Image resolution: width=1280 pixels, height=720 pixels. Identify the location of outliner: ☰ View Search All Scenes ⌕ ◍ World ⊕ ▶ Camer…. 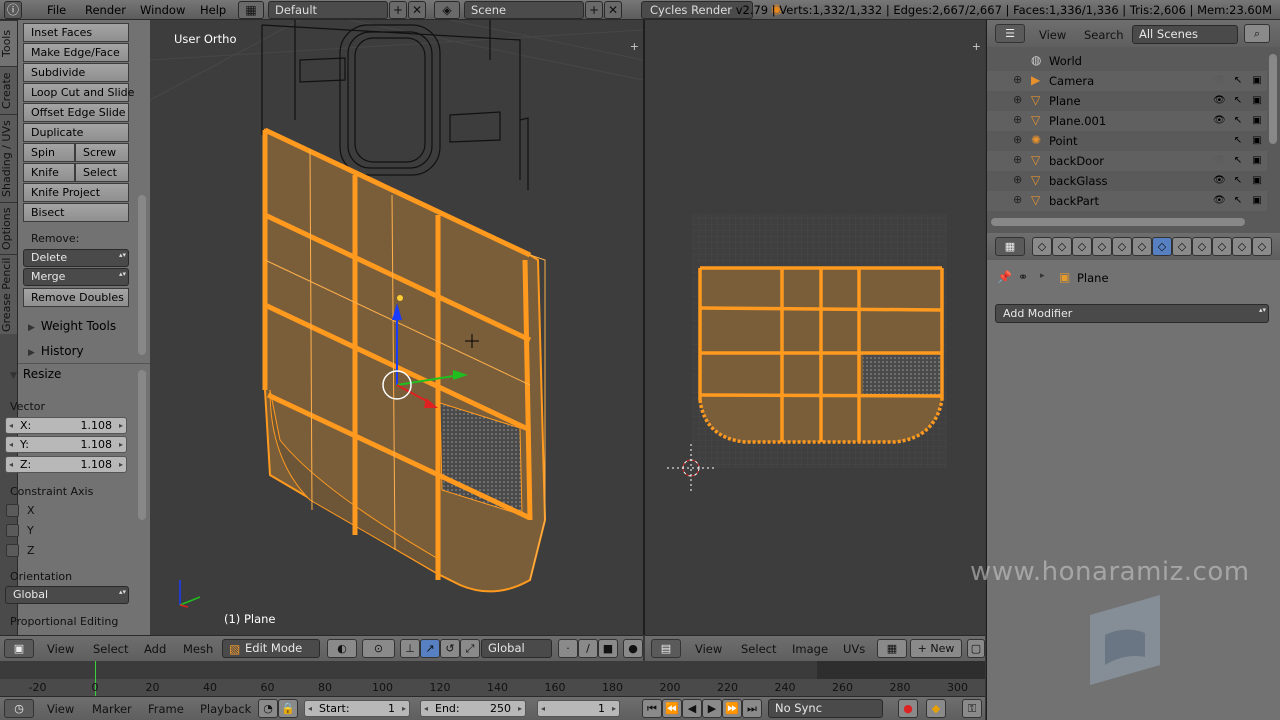
(1133, 126).